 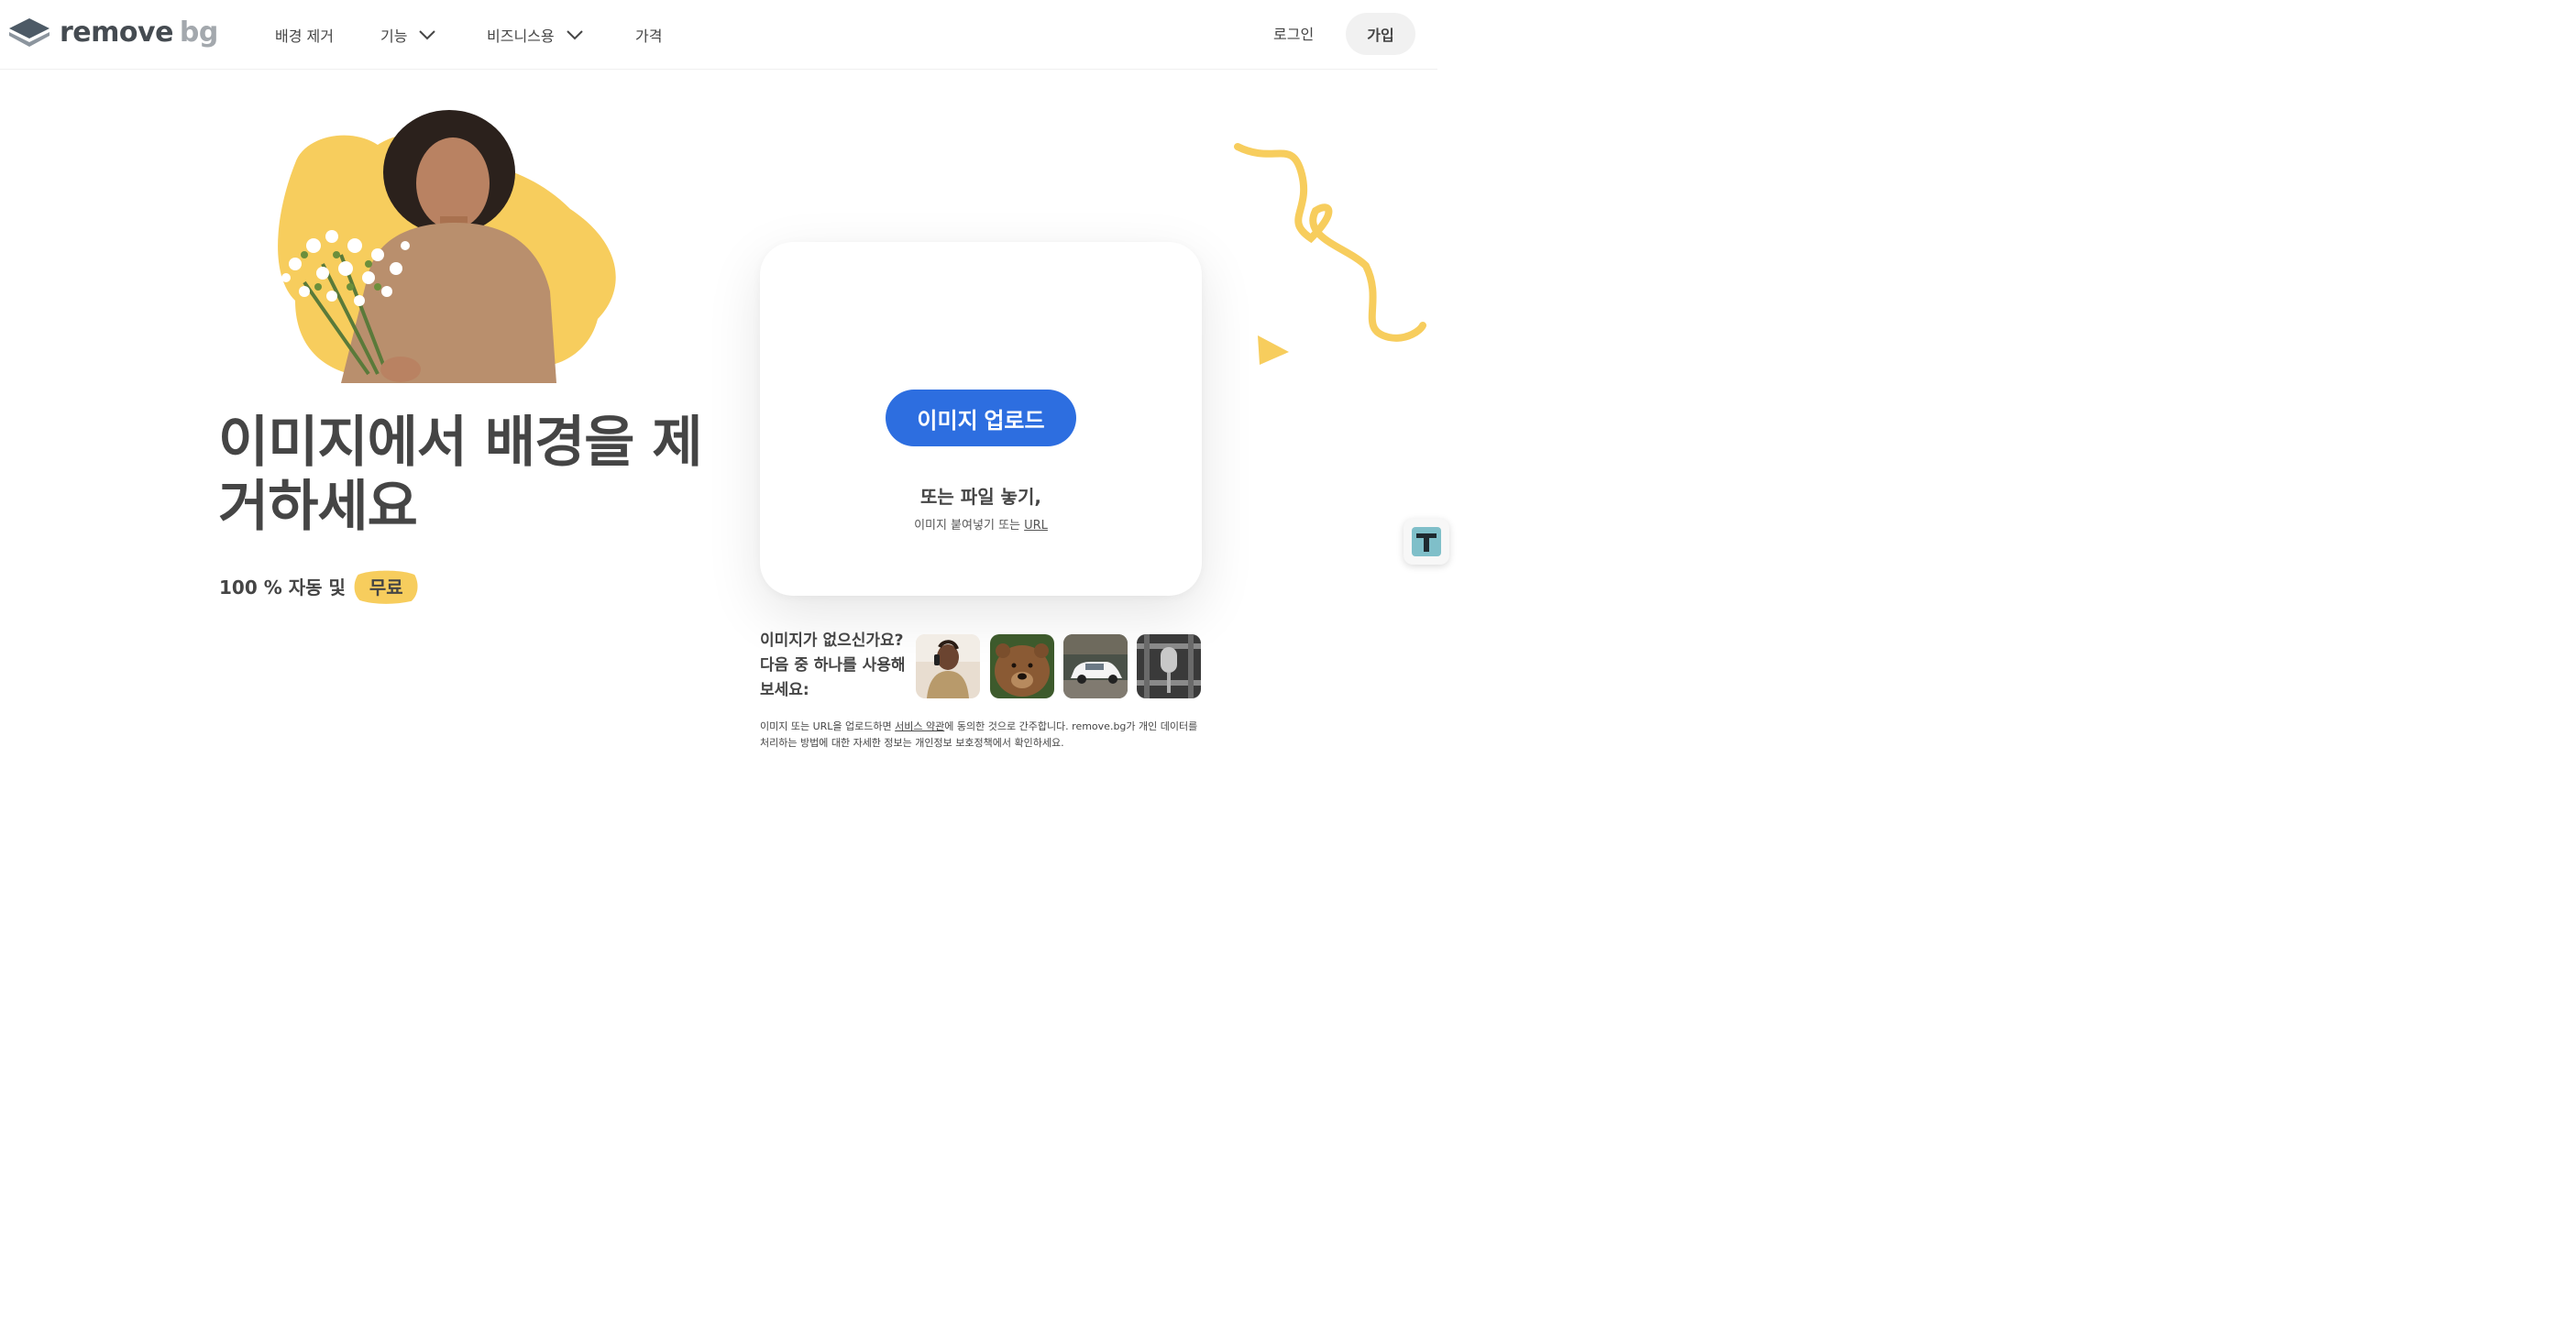 I want to click on decorative-squiggle, so click(x=1330, y=243).